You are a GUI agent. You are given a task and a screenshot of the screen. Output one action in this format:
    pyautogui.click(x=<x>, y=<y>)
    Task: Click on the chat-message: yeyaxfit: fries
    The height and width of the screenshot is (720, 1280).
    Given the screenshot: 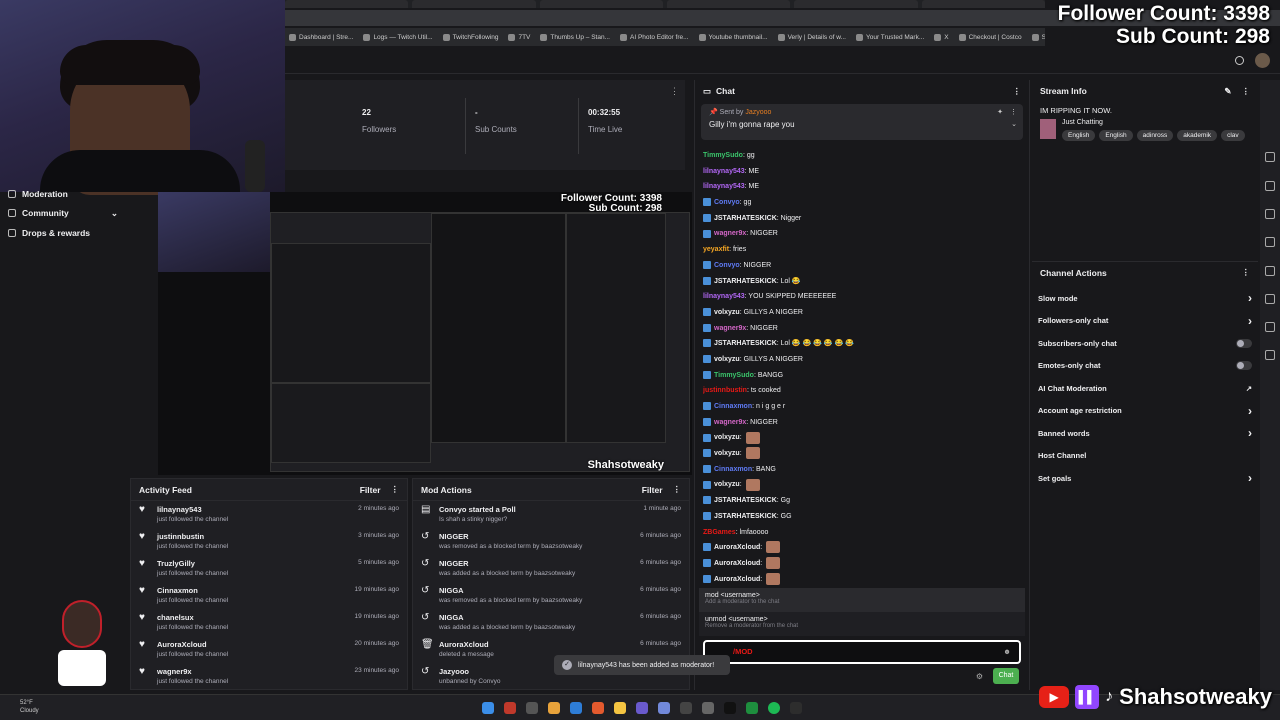 What is the action you would take?
    pyautogui.click(x=861, y=250)
    